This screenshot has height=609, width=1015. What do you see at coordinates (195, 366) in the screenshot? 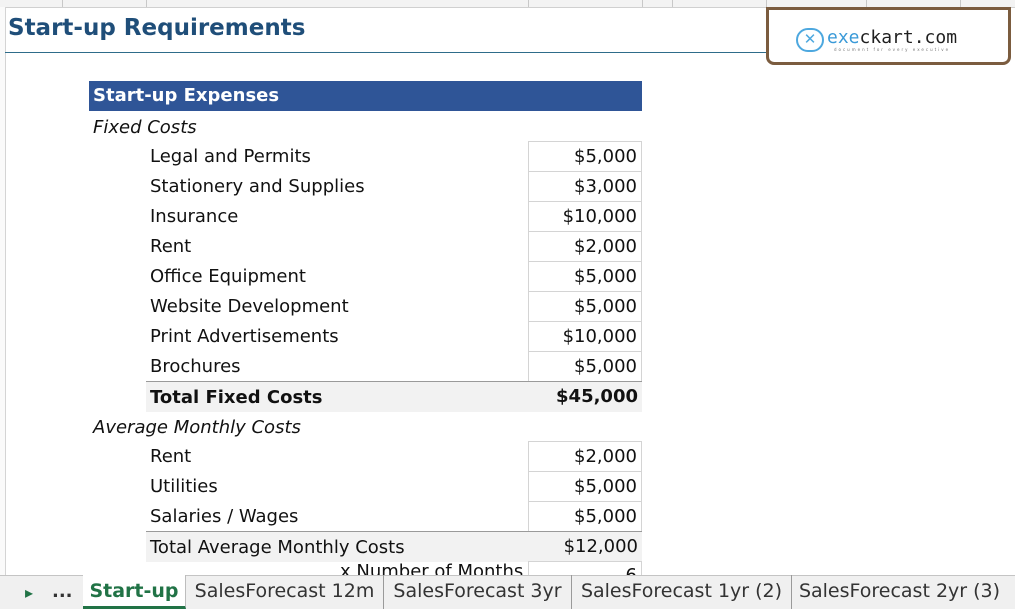
I see `row-label: Brochures` at bounding box center [195, 366].